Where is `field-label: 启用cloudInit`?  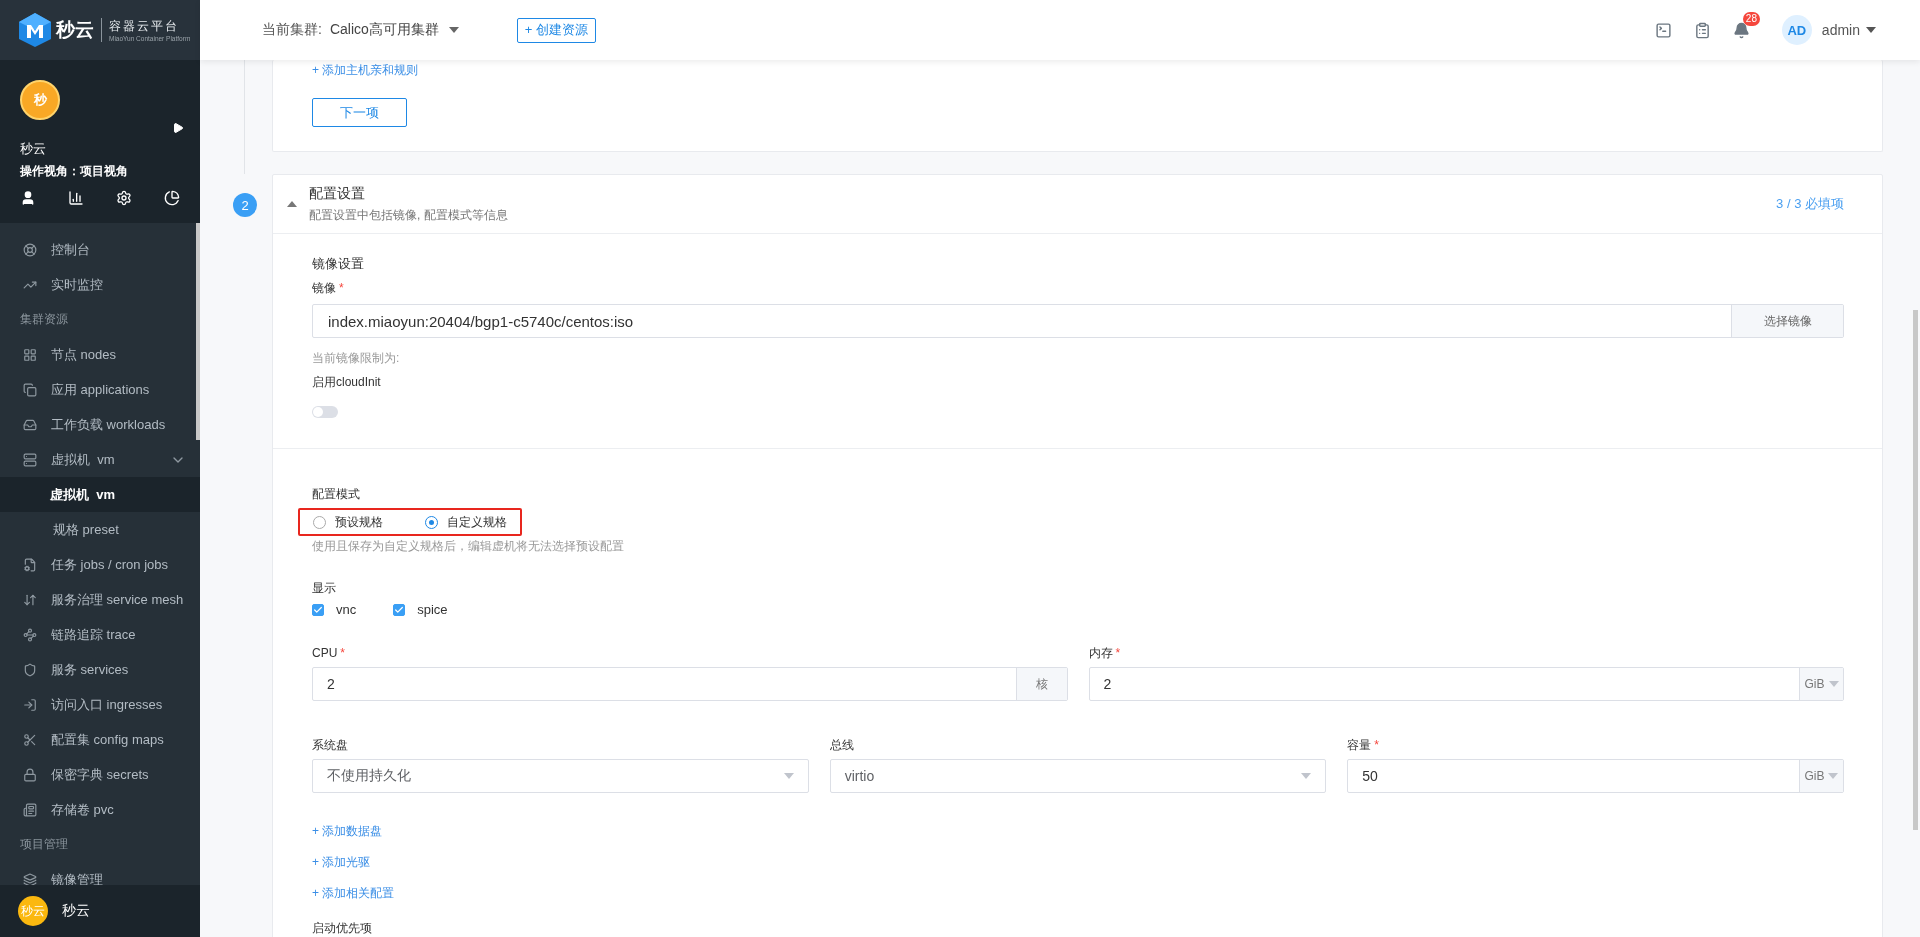
field-label: 启用cloudInit is located at coordinates (347, 382).